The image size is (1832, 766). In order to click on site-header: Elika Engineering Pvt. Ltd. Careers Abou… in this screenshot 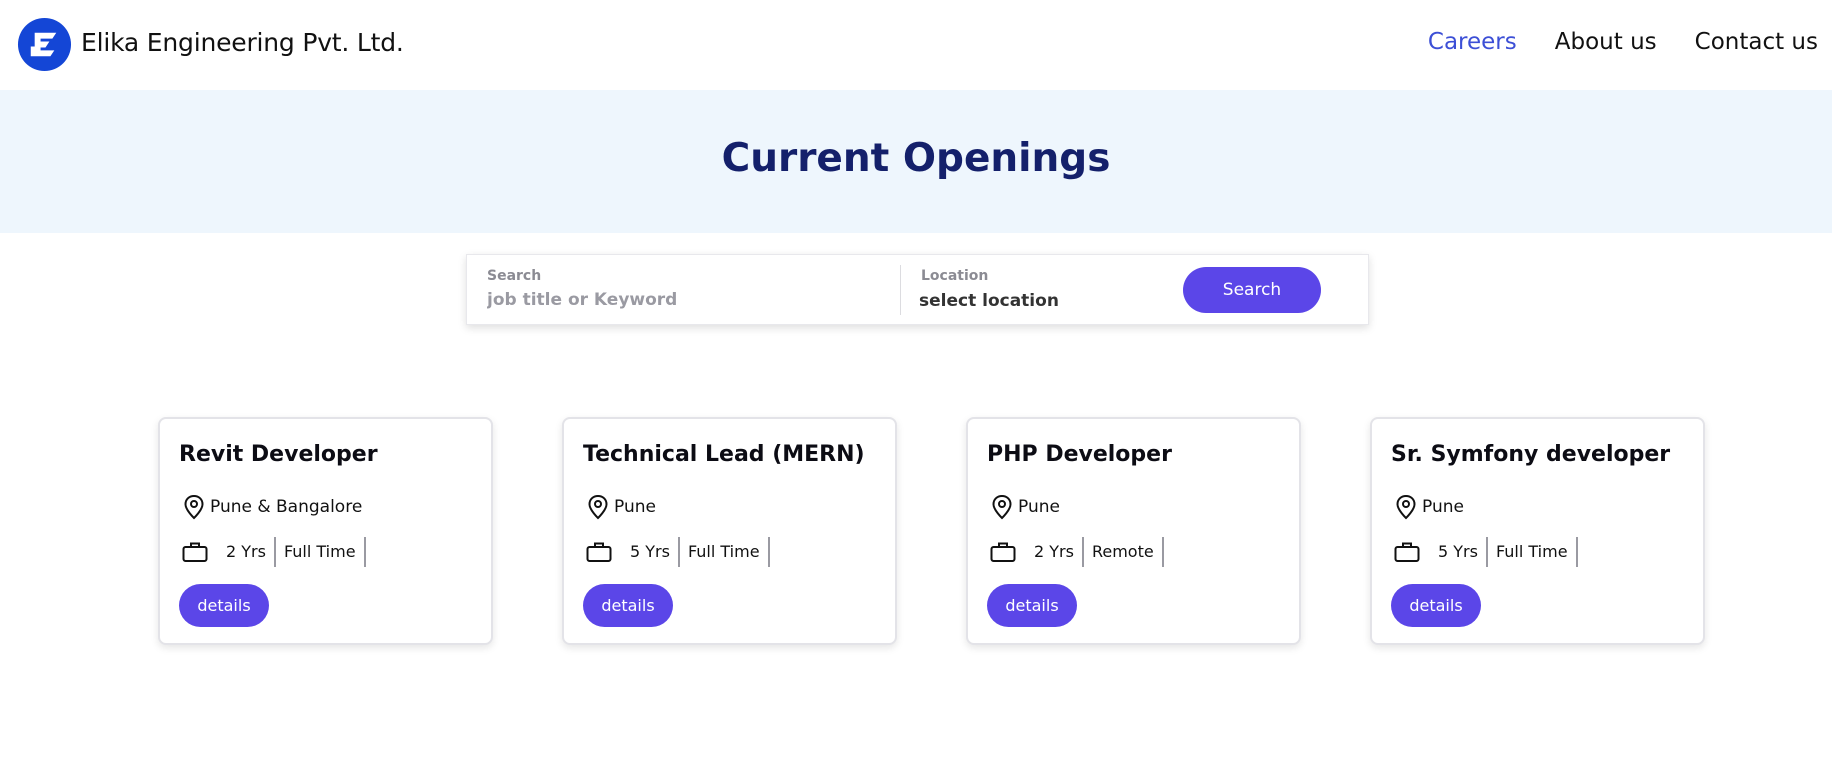, I will do `click(916, 45)`.